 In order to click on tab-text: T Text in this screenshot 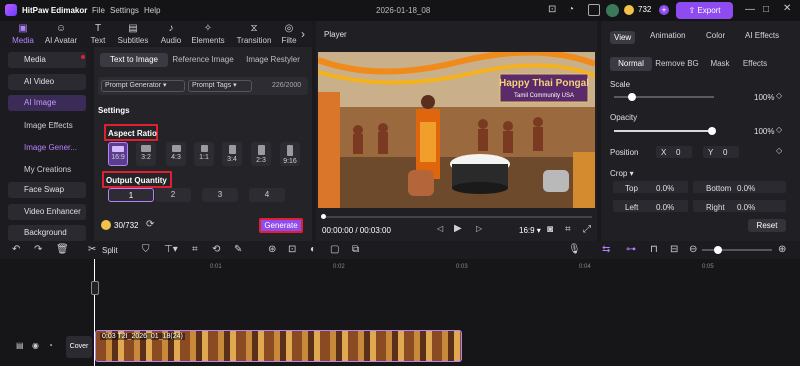, I will do `click(98, 35)`.